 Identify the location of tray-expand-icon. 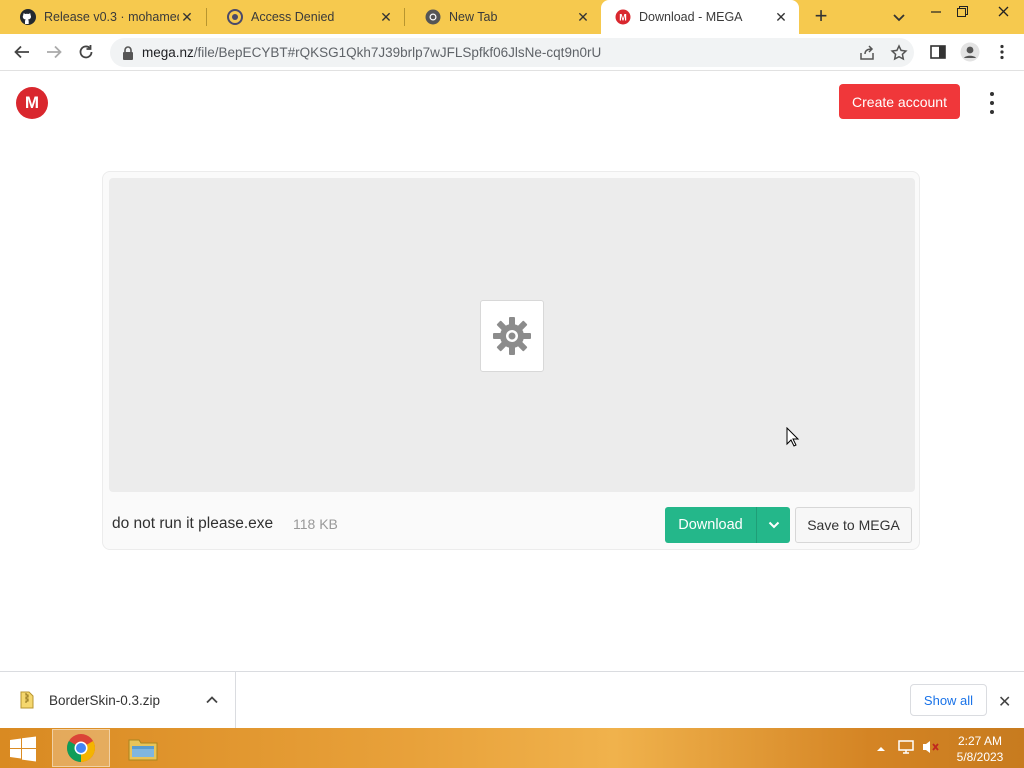
(881, 749).